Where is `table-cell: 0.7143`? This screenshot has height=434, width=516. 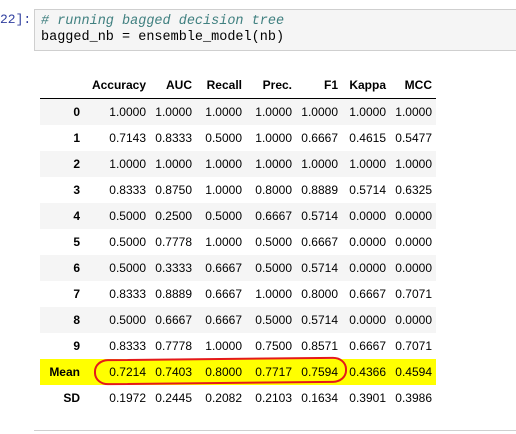 table-cell: 0.7143 is located at coordinates (127, 138).